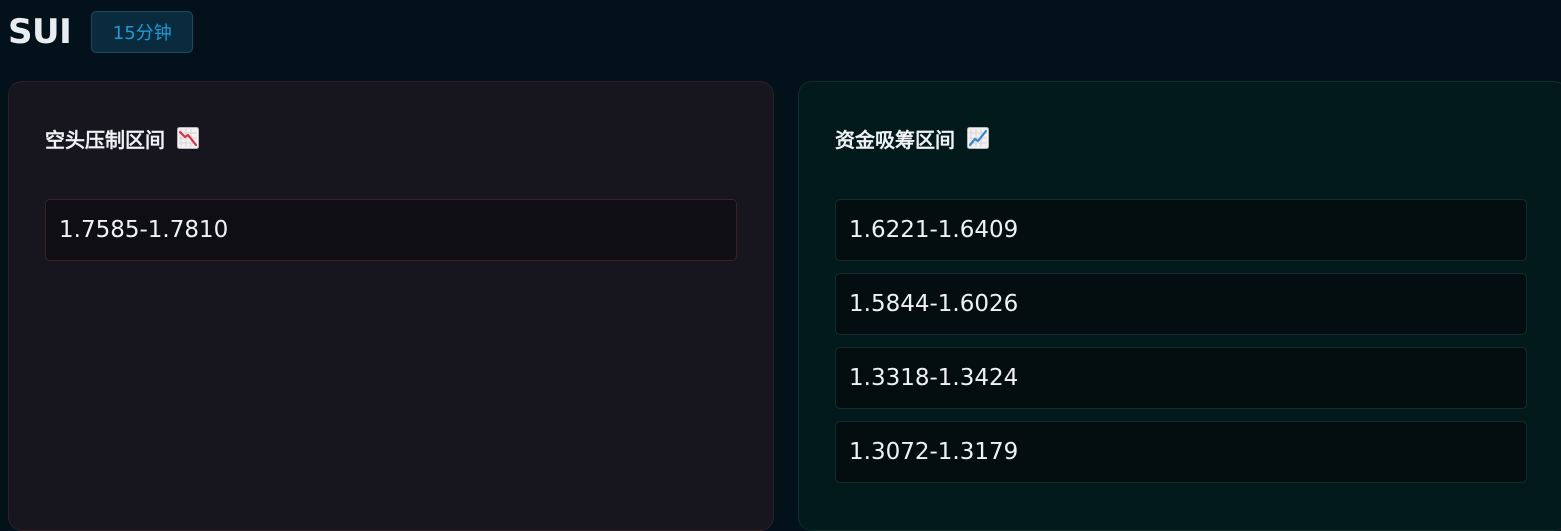 This screenshot has width=1561, height=531. What do you see at coordinates (1181, 378) in the screenshot?
I see `zone-range-item: 1.3318-1.3424` at bounding box center [1181, 378].